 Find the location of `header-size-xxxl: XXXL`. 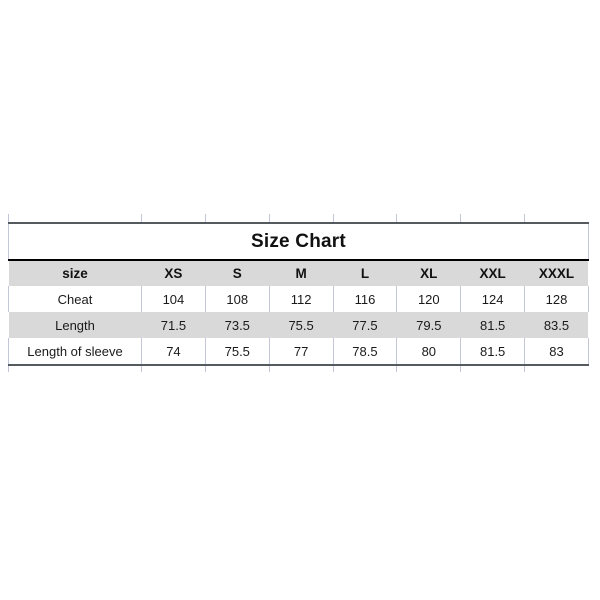

header-size-xxxl: XXXL is located at coordinates (556, 273).